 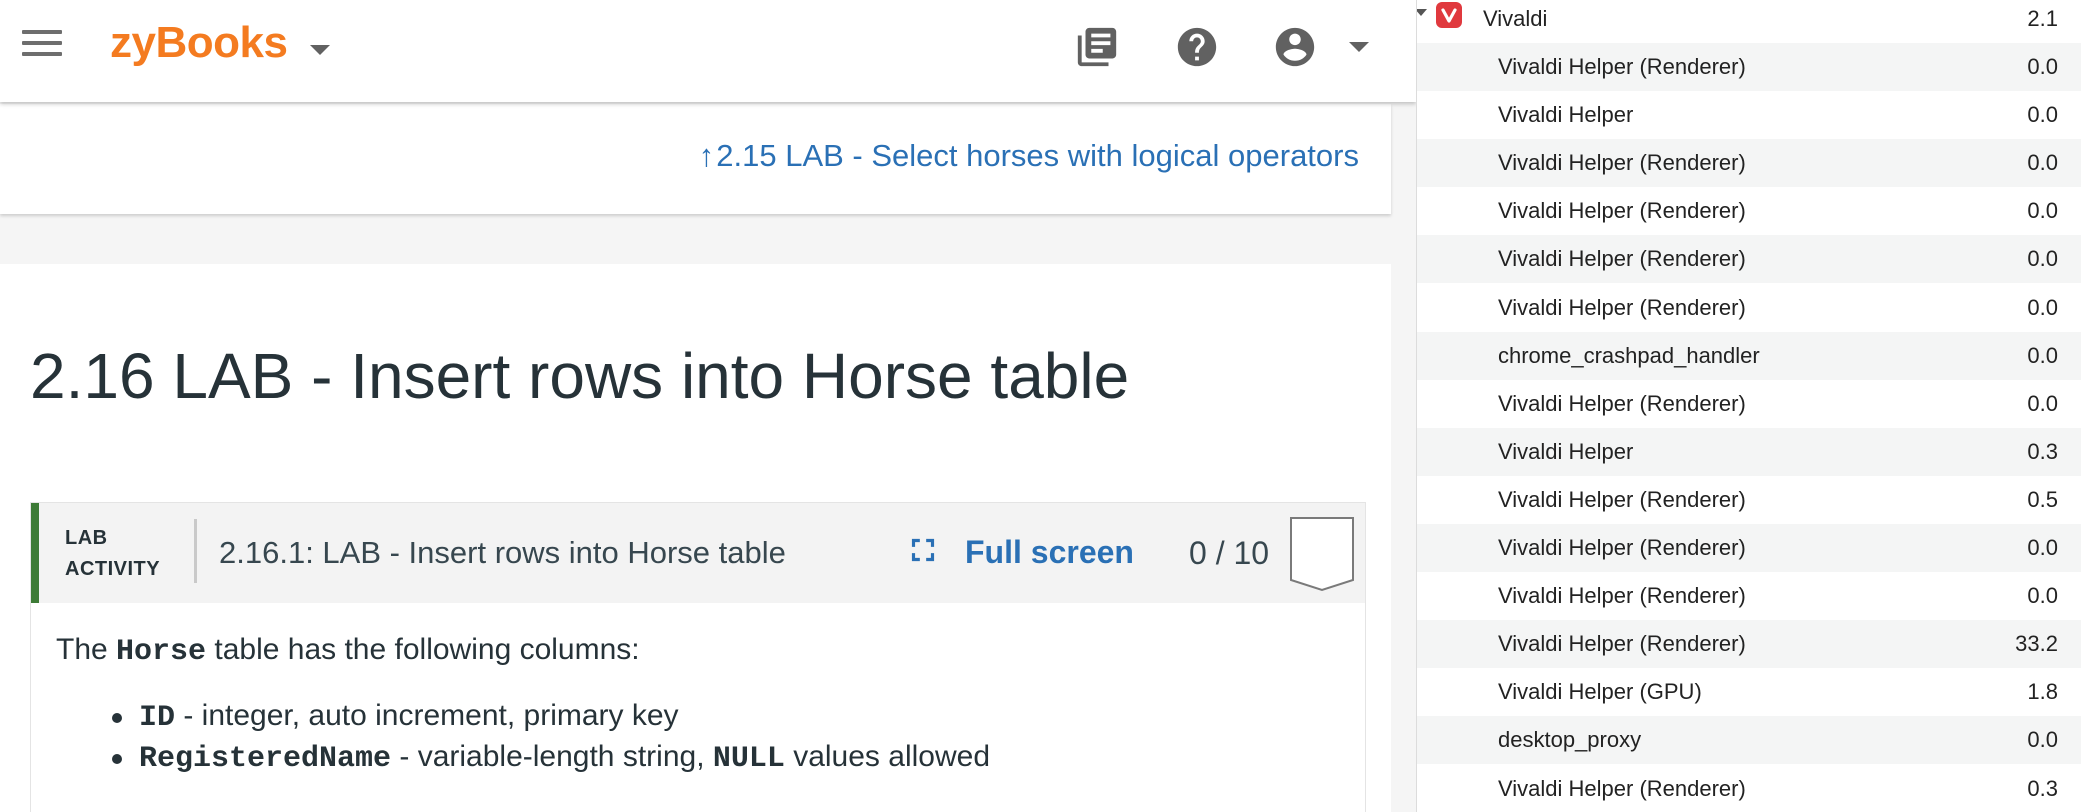 What do you see at coordinates (1600, 691) in the screenshot?
I see `process-name: Vivaldi Helper (GPU)` at bounding box center [1600, 691].